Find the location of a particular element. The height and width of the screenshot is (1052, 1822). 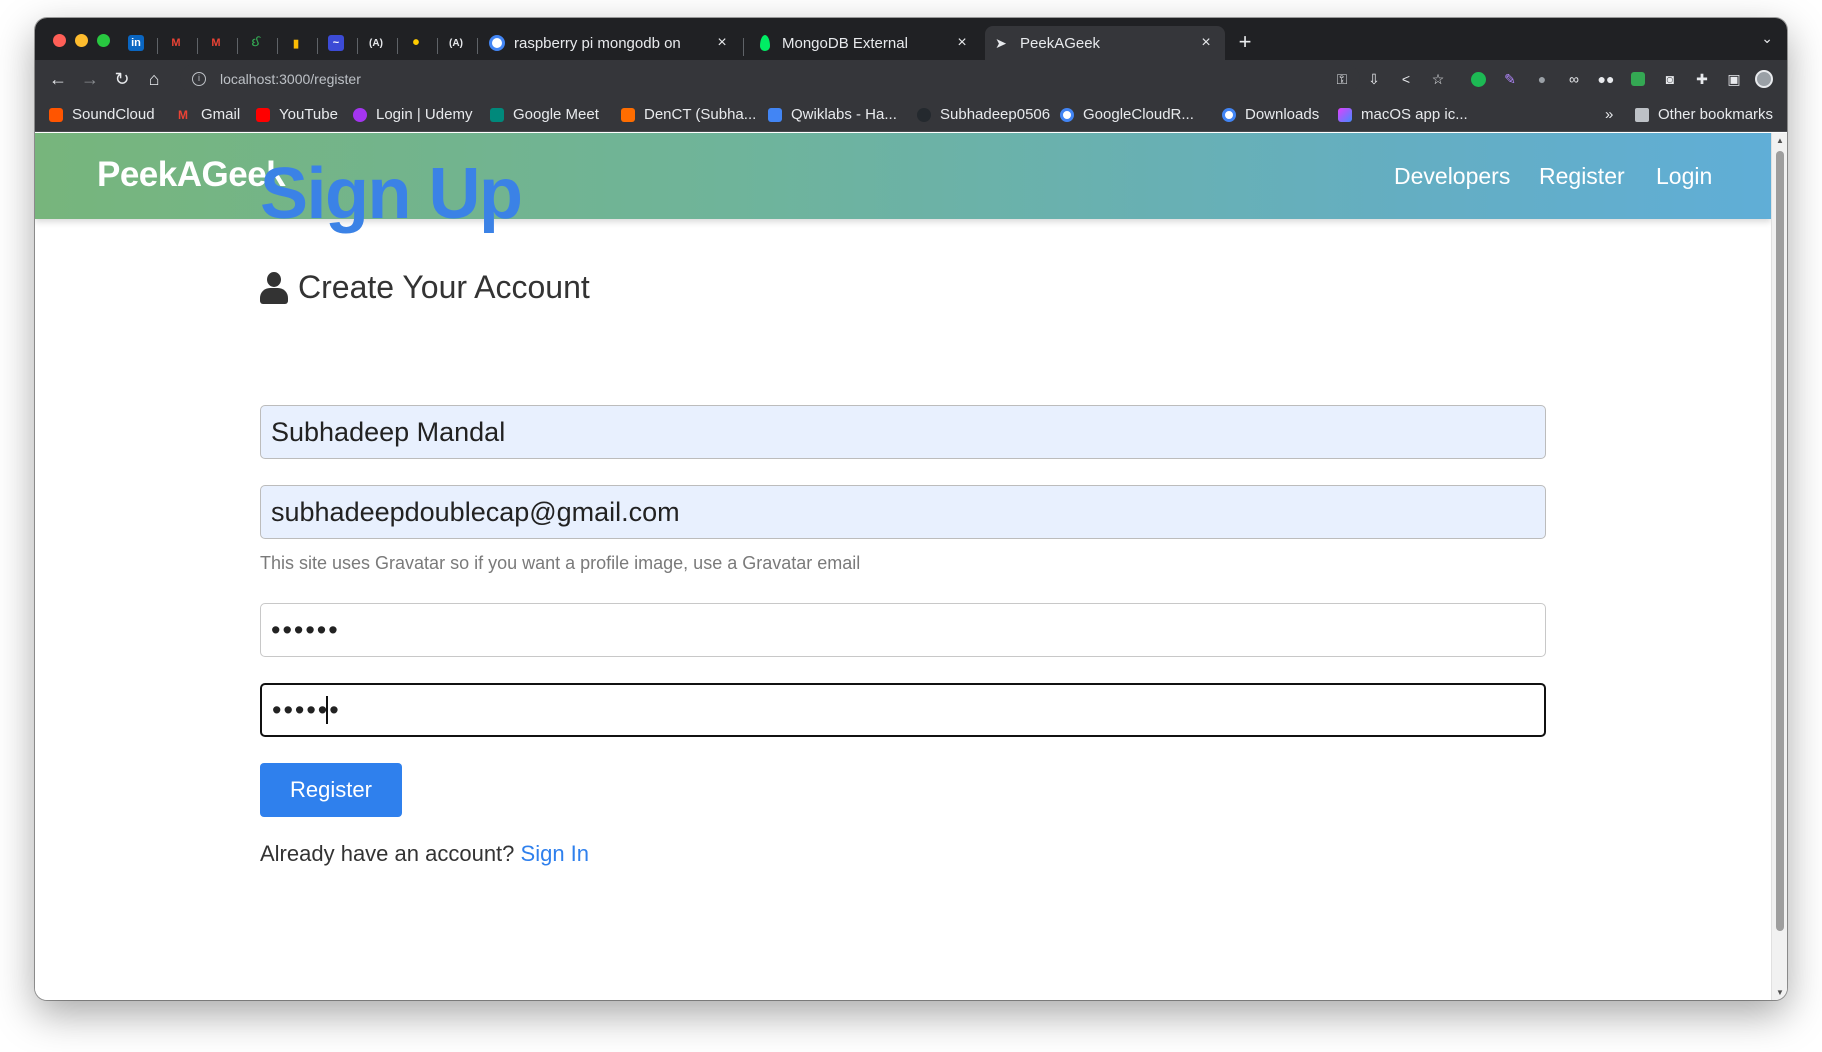

key-icon: ⚿ is located at coordinates (1342, 79).